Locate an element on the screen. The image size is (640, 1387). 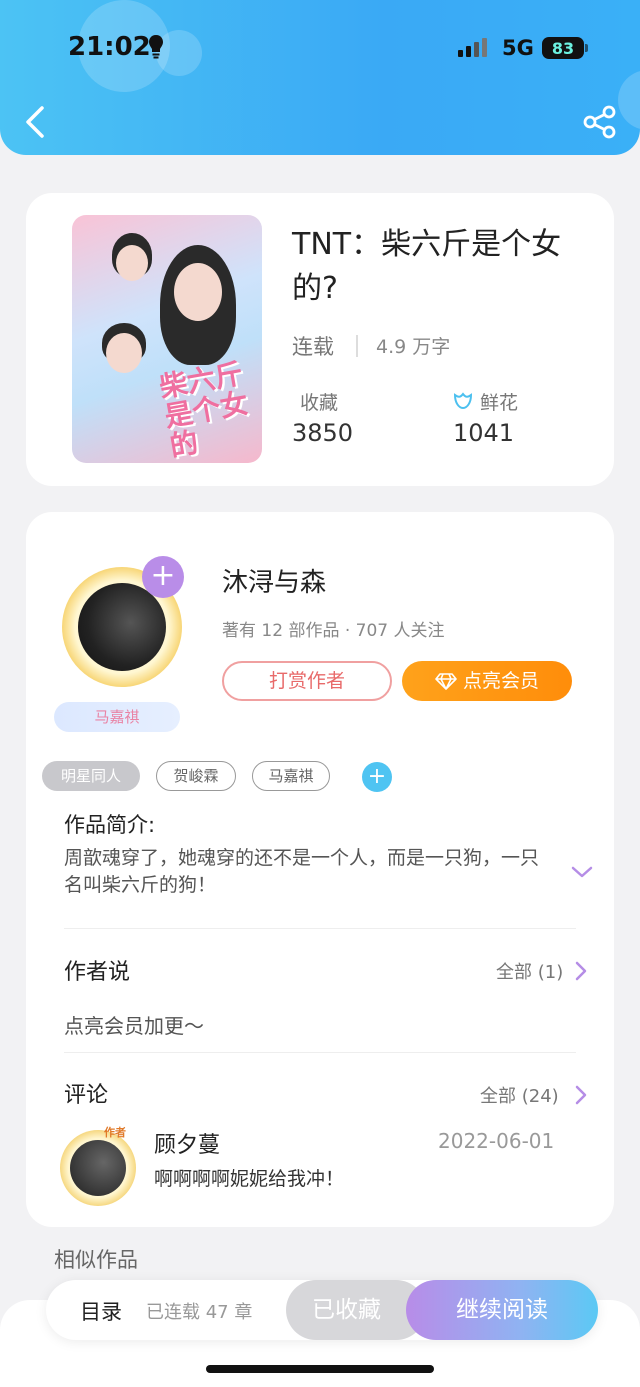
fan-badge: 马嘉祺 is located at coordinates (117, 717).